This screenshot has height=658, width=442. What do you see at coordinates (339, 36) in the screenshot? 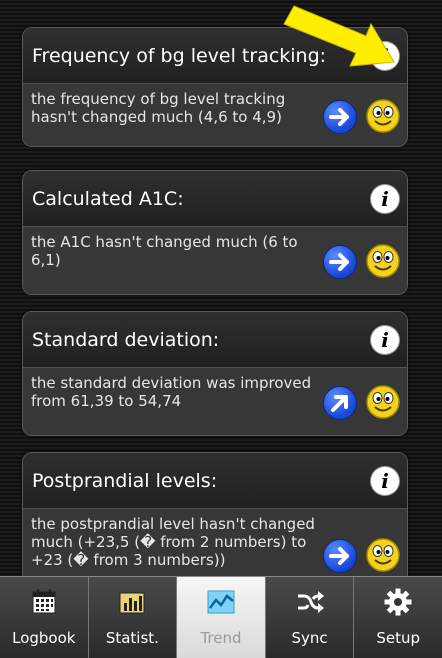
I see `highlight-arrow-icon` at bounding box center [339, 36].